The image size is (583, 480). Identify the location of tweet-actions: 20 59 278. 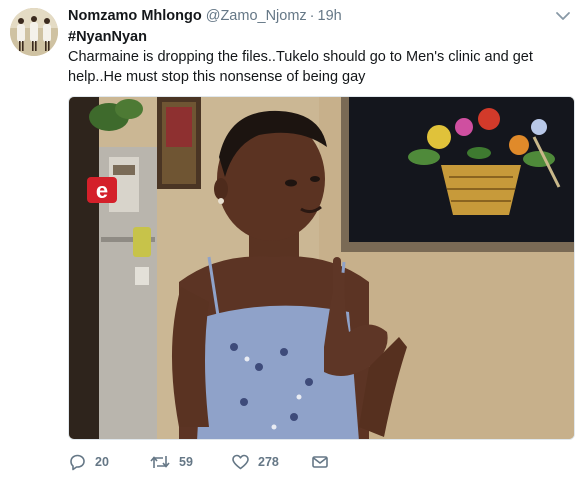
(308, 462).